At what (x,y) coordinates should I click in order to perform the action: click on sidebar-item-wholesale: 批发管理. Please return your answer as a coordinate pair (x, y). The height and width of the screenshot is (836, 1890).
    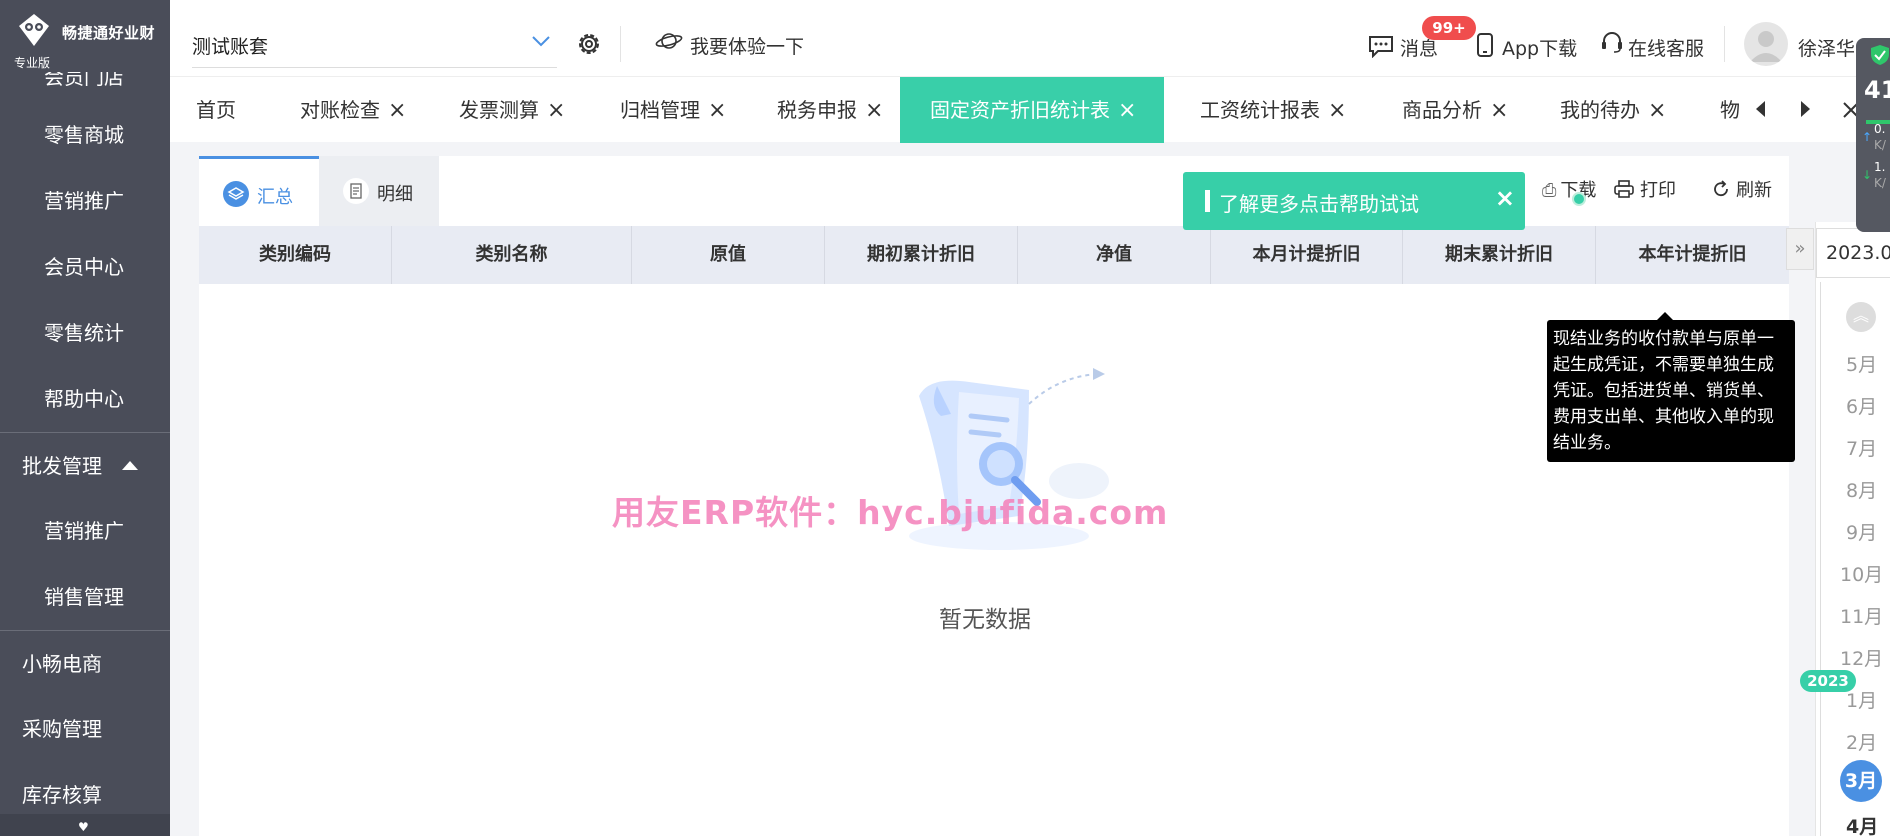
    Looking at the image, I should click on (85, 465).